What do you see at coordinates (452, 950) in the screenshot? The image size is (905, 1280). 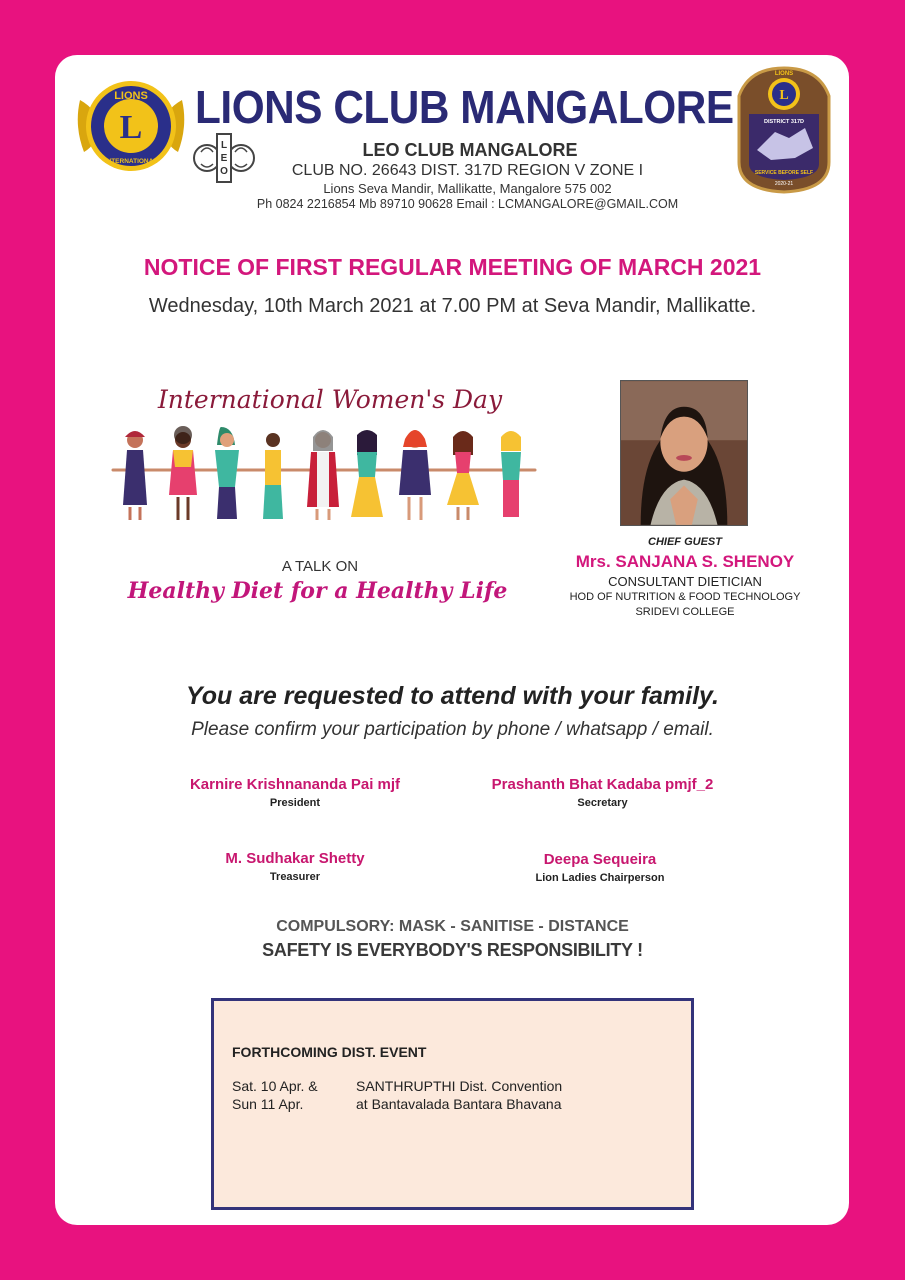 I see `safety-notice: SAFETY IS EVERYBODY'S RESPONSIBILITY !` at bounding box center [452, 950].